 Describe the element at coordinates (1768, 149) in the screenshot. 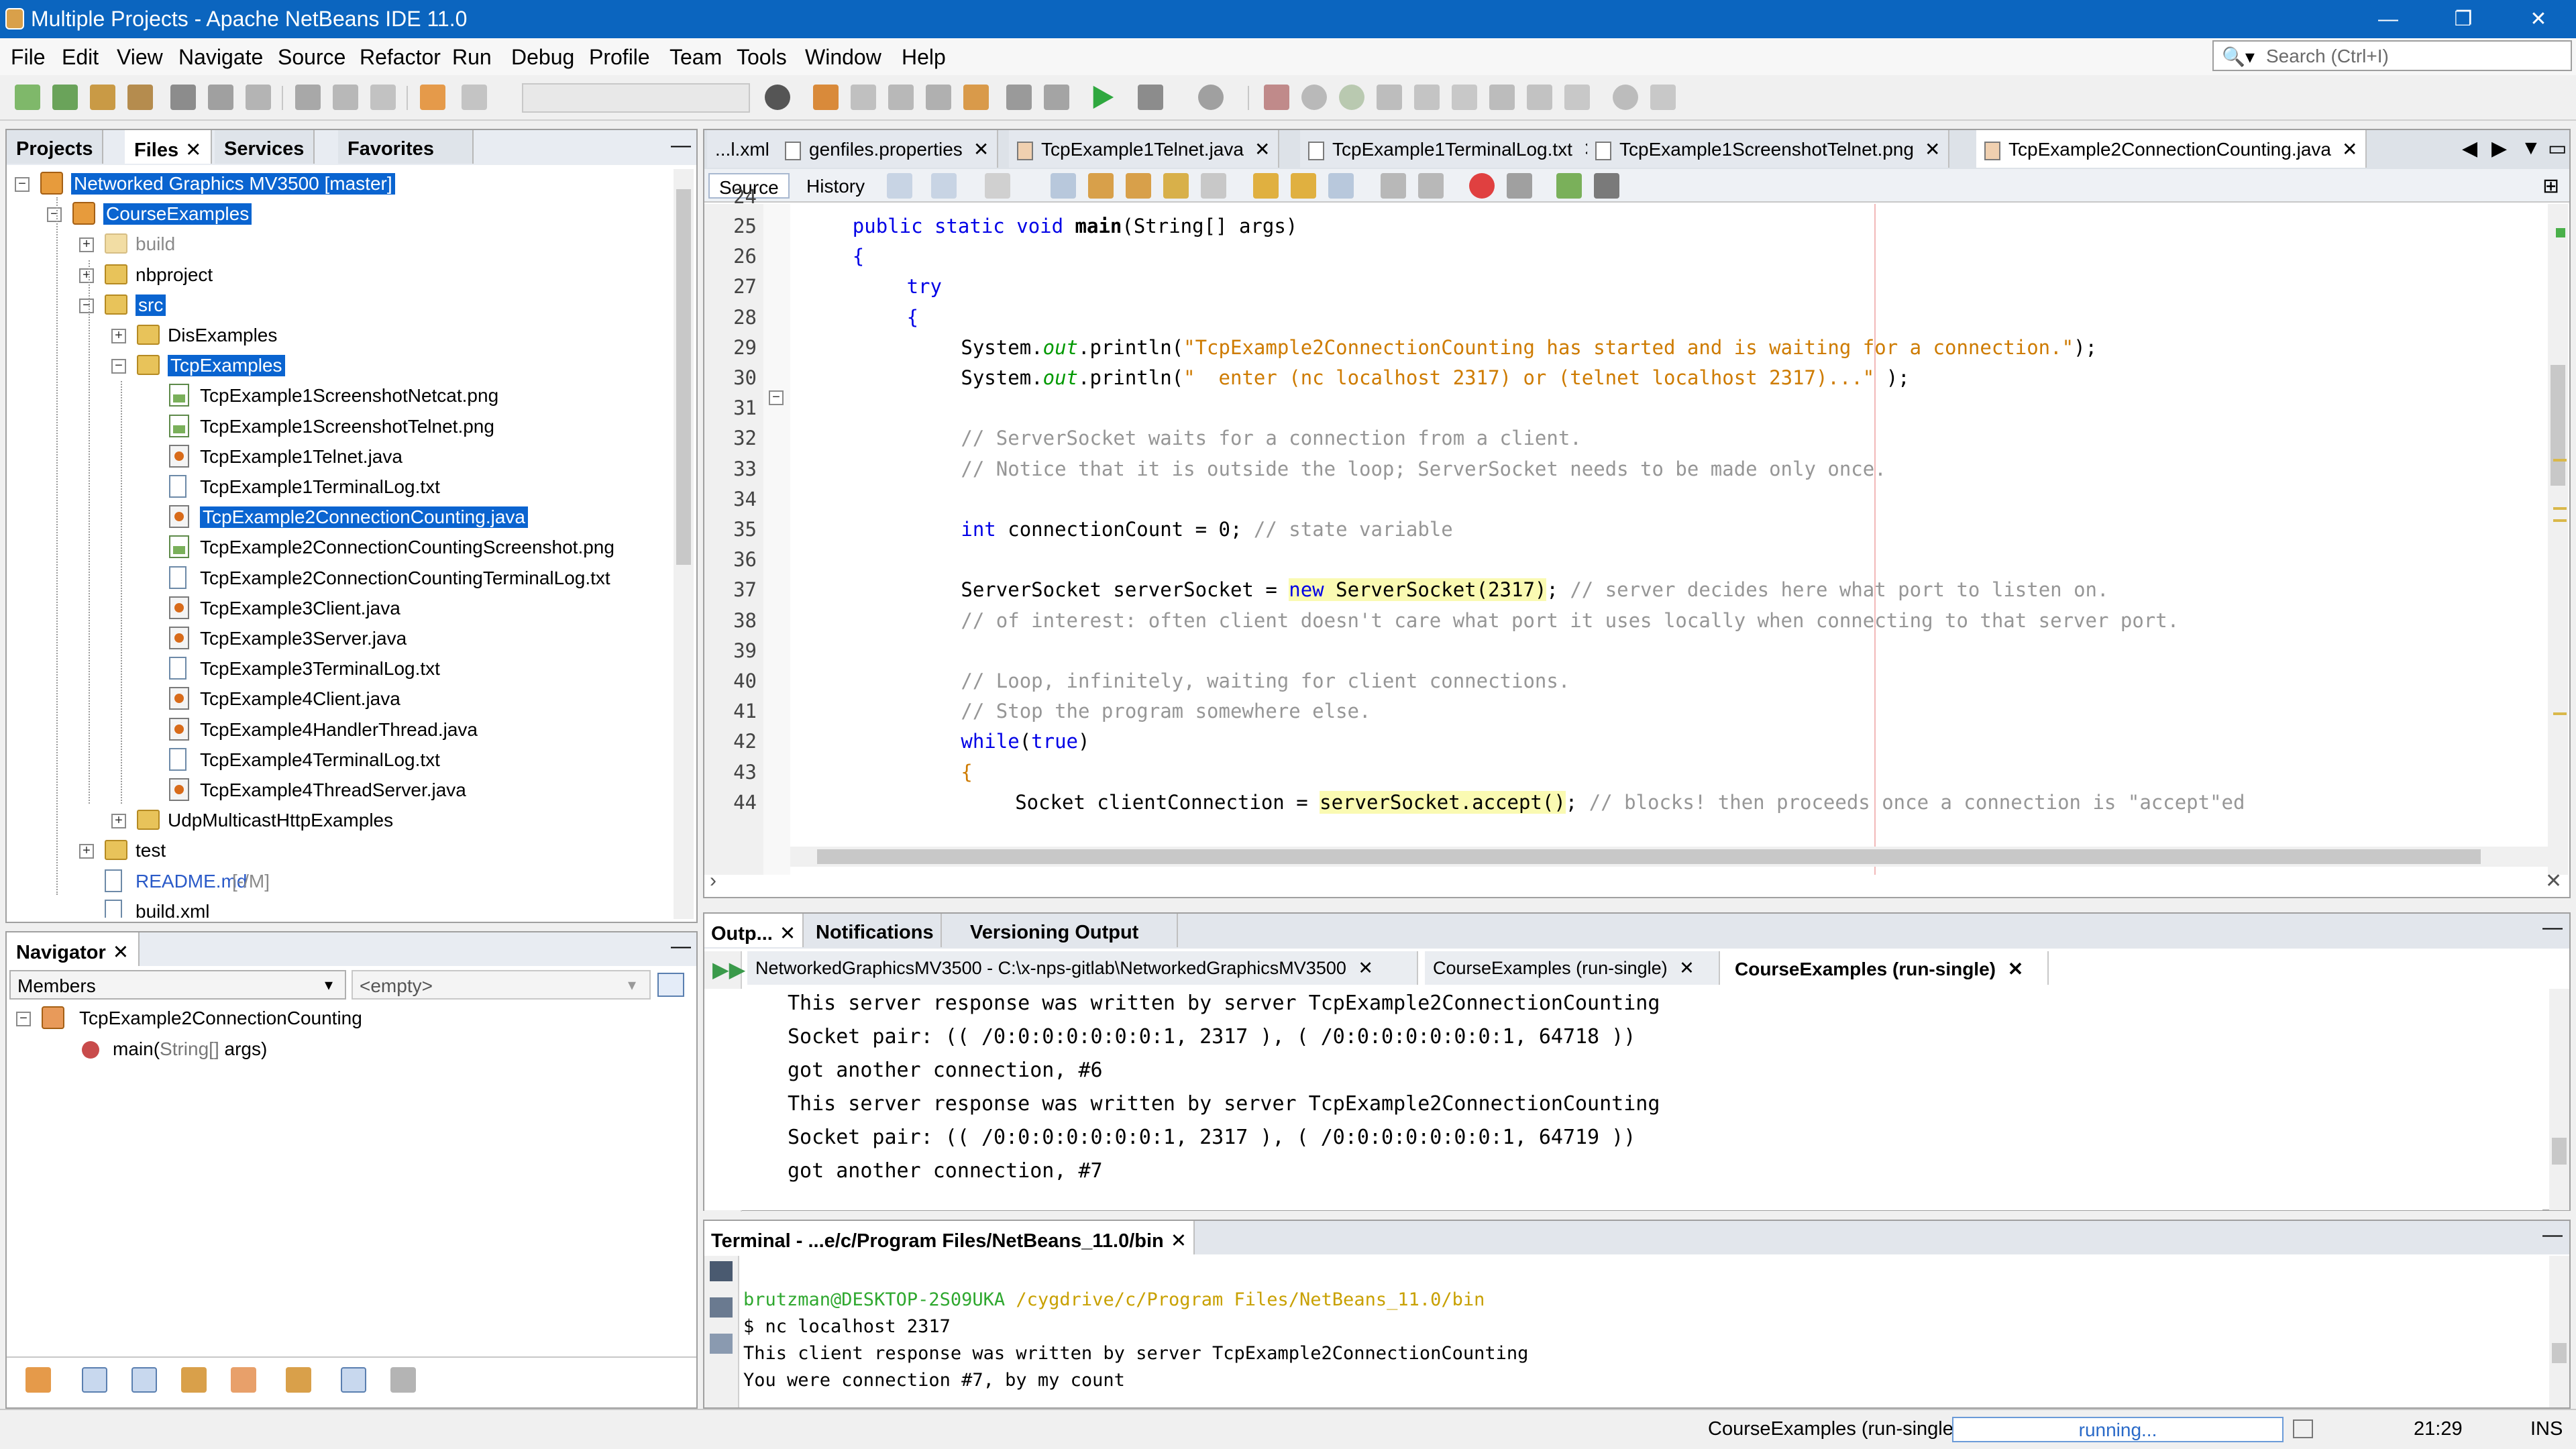

I see `editor-tab: TcpExample1ScreenshotTelnet.png ✕` at that location.